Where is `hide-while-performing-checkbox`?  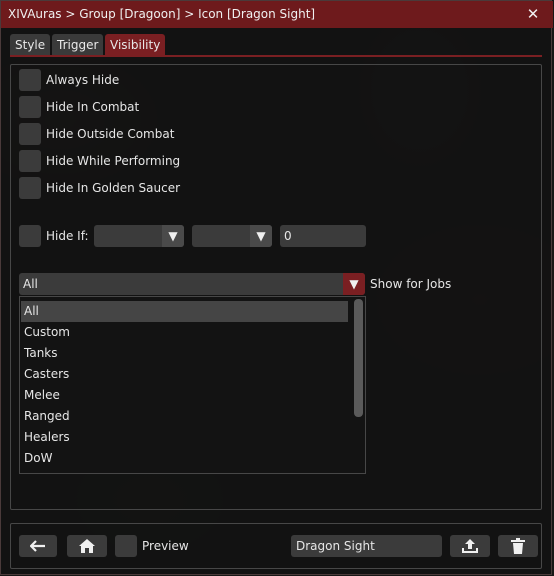
hide-while-performing-checkbox is located at coordinates (30, 161).